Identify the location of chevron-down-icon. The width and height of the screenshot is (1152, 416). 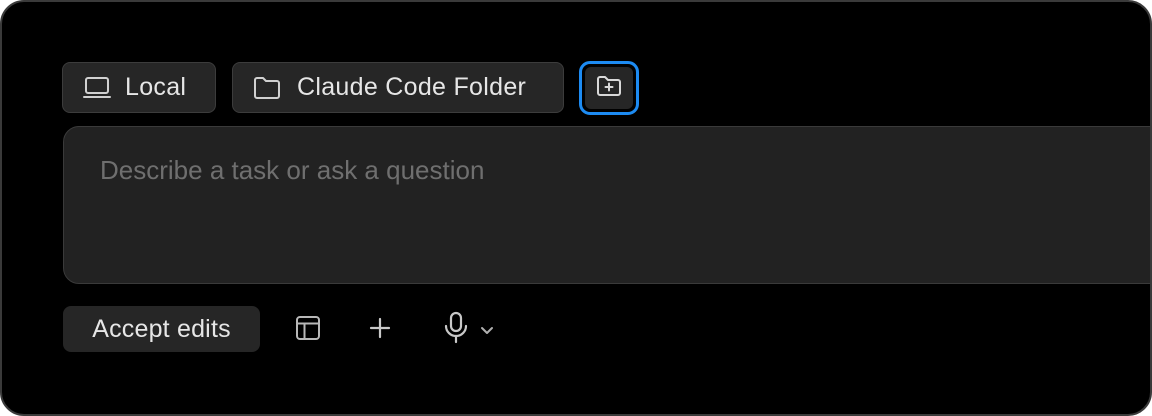
(487, 330).